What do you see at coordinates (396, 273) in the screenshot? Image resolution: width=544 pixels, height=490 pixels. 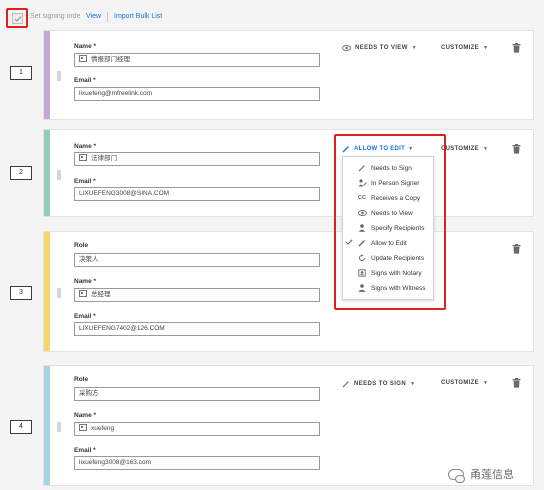 I see `menu-item-label: Signs with Notary` at bounding box center [396, 273].